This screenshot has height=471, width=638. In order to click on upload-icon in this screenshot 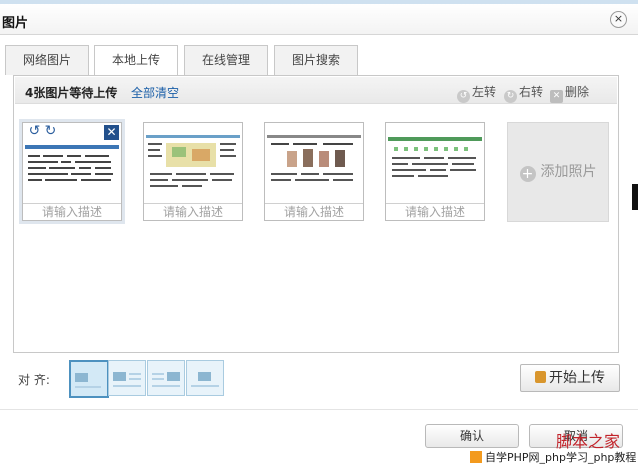, I will do `click(540, 377)`.